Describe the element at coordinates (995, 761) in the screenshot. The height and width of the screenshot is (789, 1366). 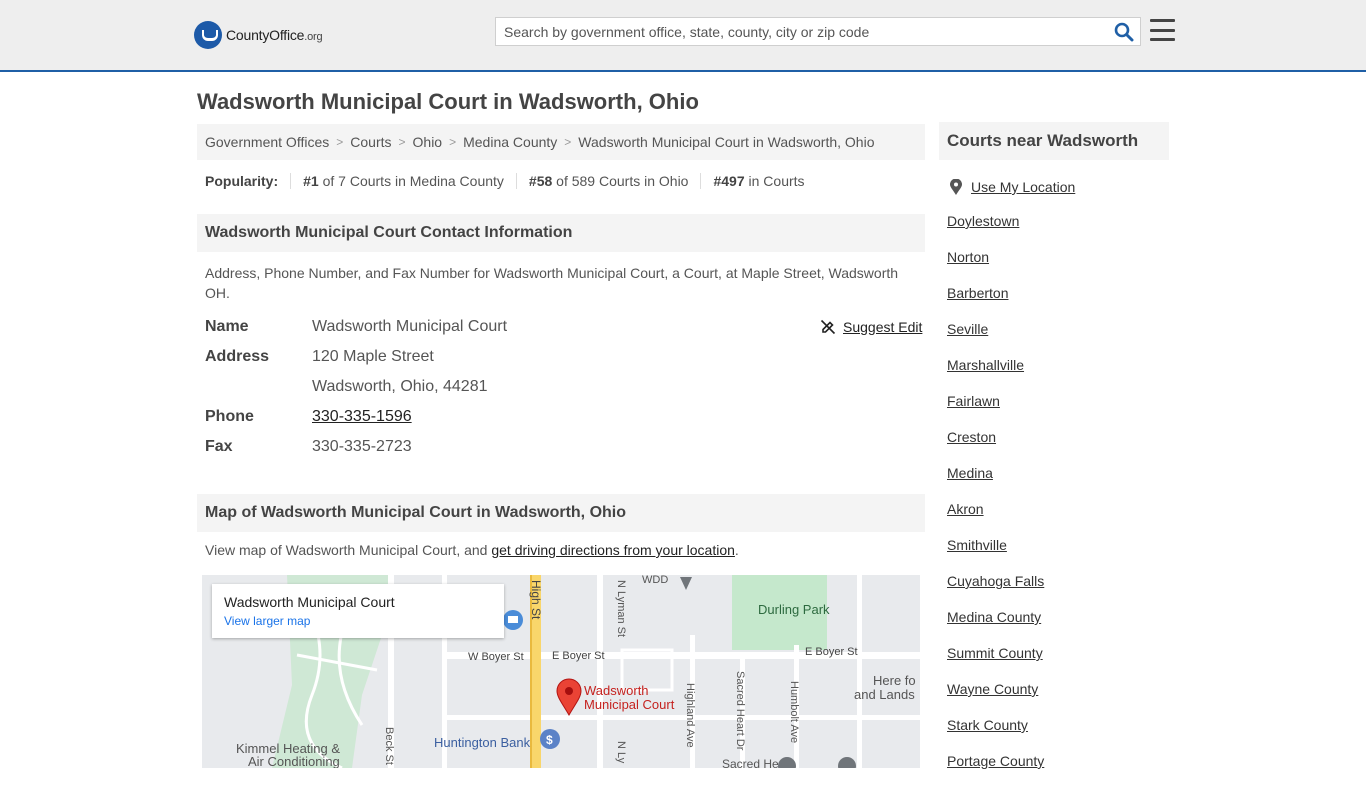
I see `sidebar-link: Portage County` at that location.